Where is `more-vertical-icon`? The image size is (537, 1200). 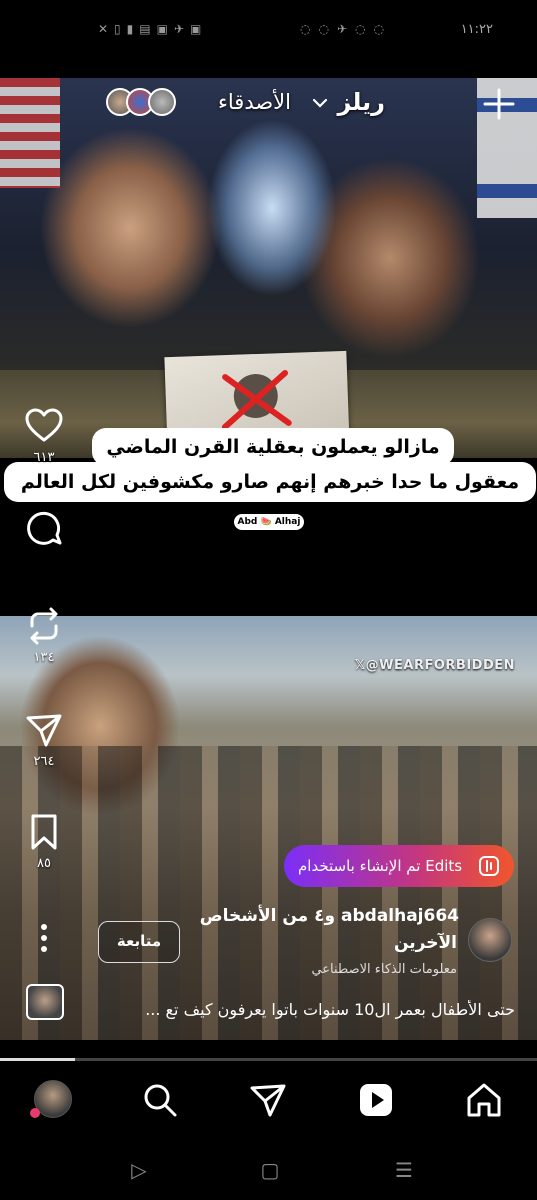 more-vertical-icon is located at coordinates (44, 938).